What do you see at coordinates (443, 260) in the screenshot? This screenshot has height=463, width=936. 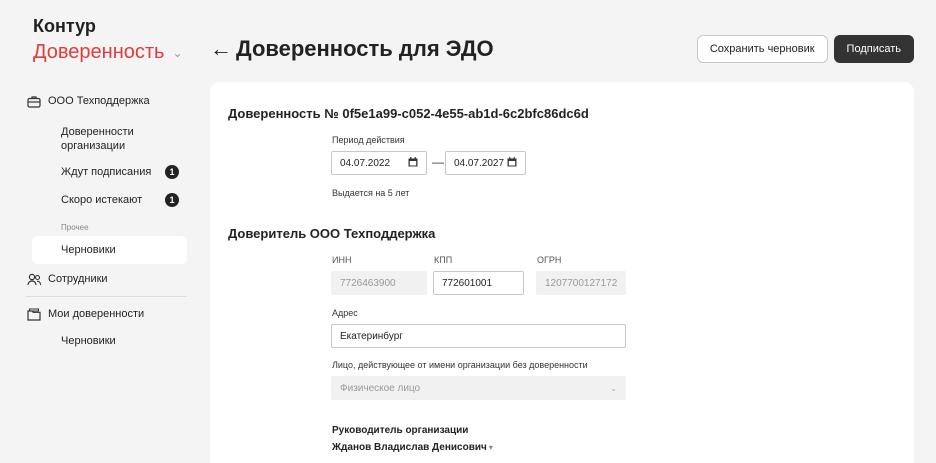 I see `kpp-label: КПП` at bounding box center [443, 260].